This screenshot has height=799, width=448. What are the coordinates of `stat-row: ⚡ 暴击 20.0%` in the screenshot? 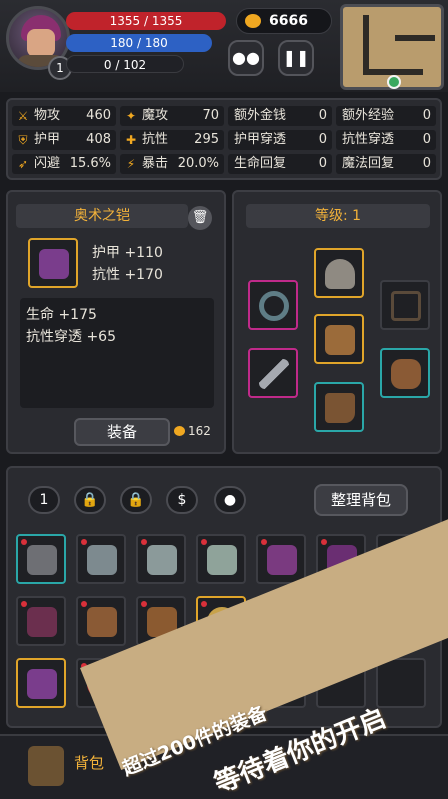 It's located at (172, 164).